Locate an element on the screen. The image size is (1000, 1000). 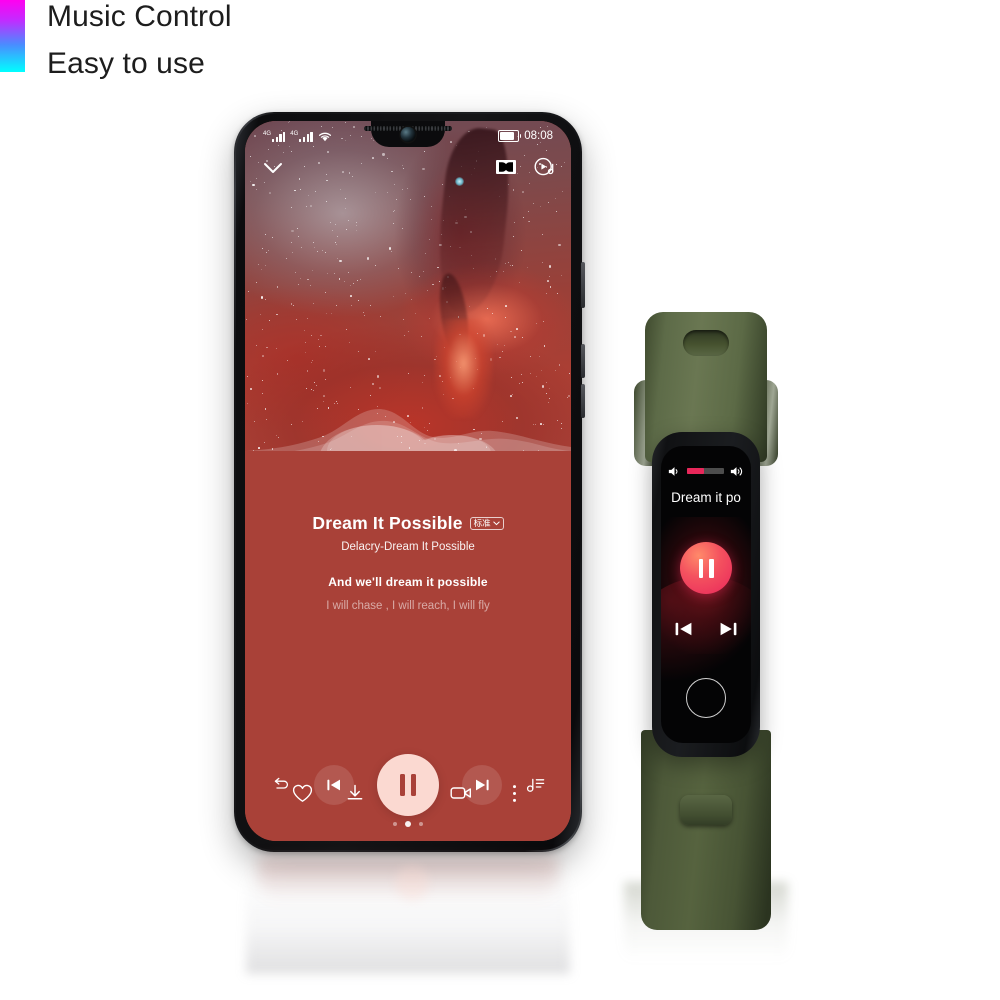
volume-down-icon is located at coordinates (674, 471).